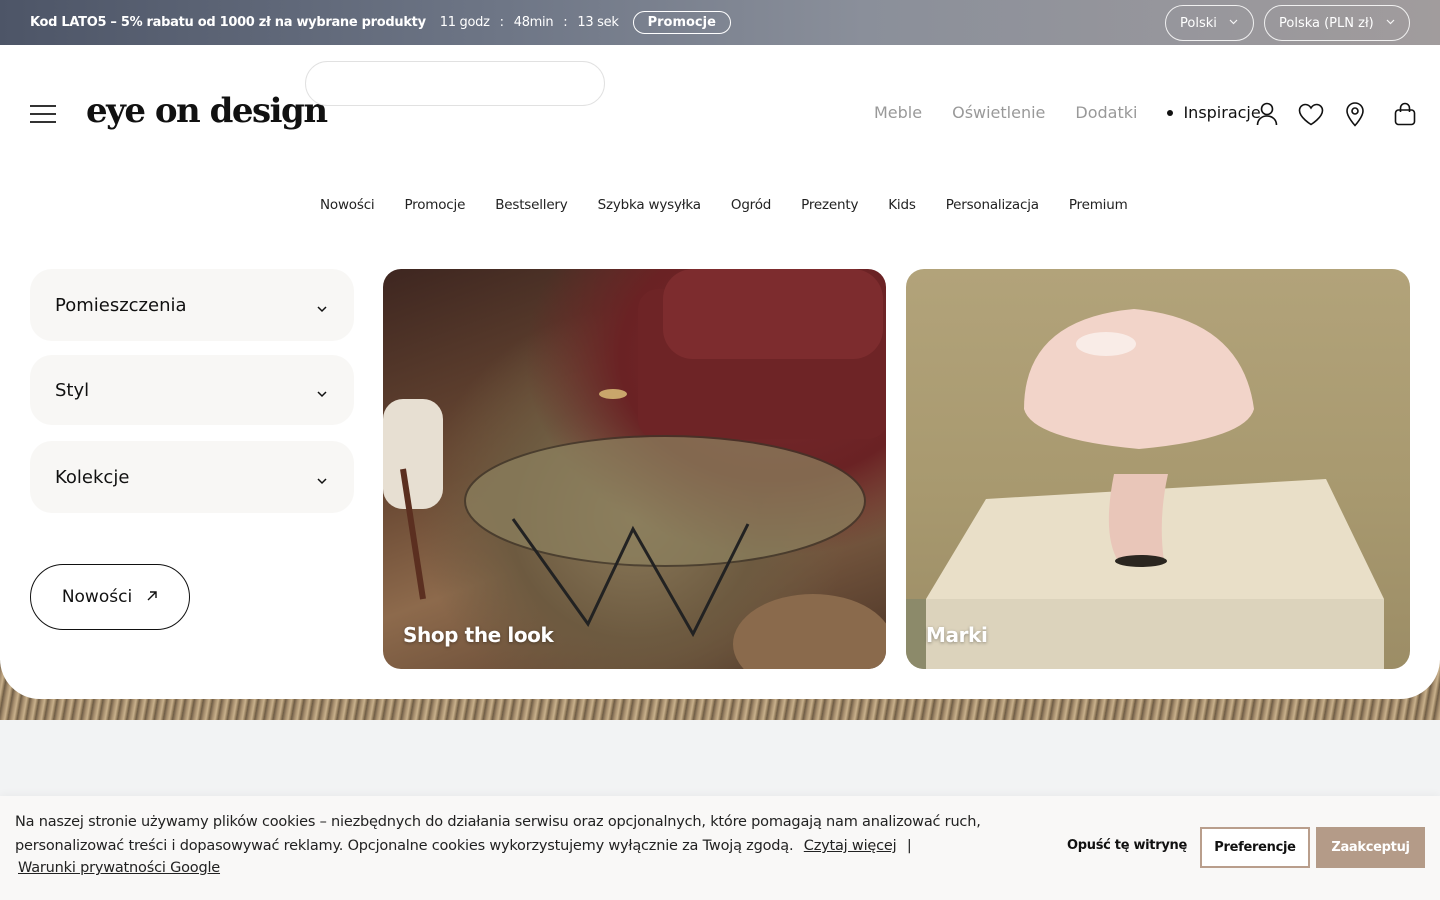 This screenshot has height=900, width=1440. Describe the element at coordinates (192, 305) in the screenshot. I see `filter-pomieszczenia: Pomieszczenia` at that location.